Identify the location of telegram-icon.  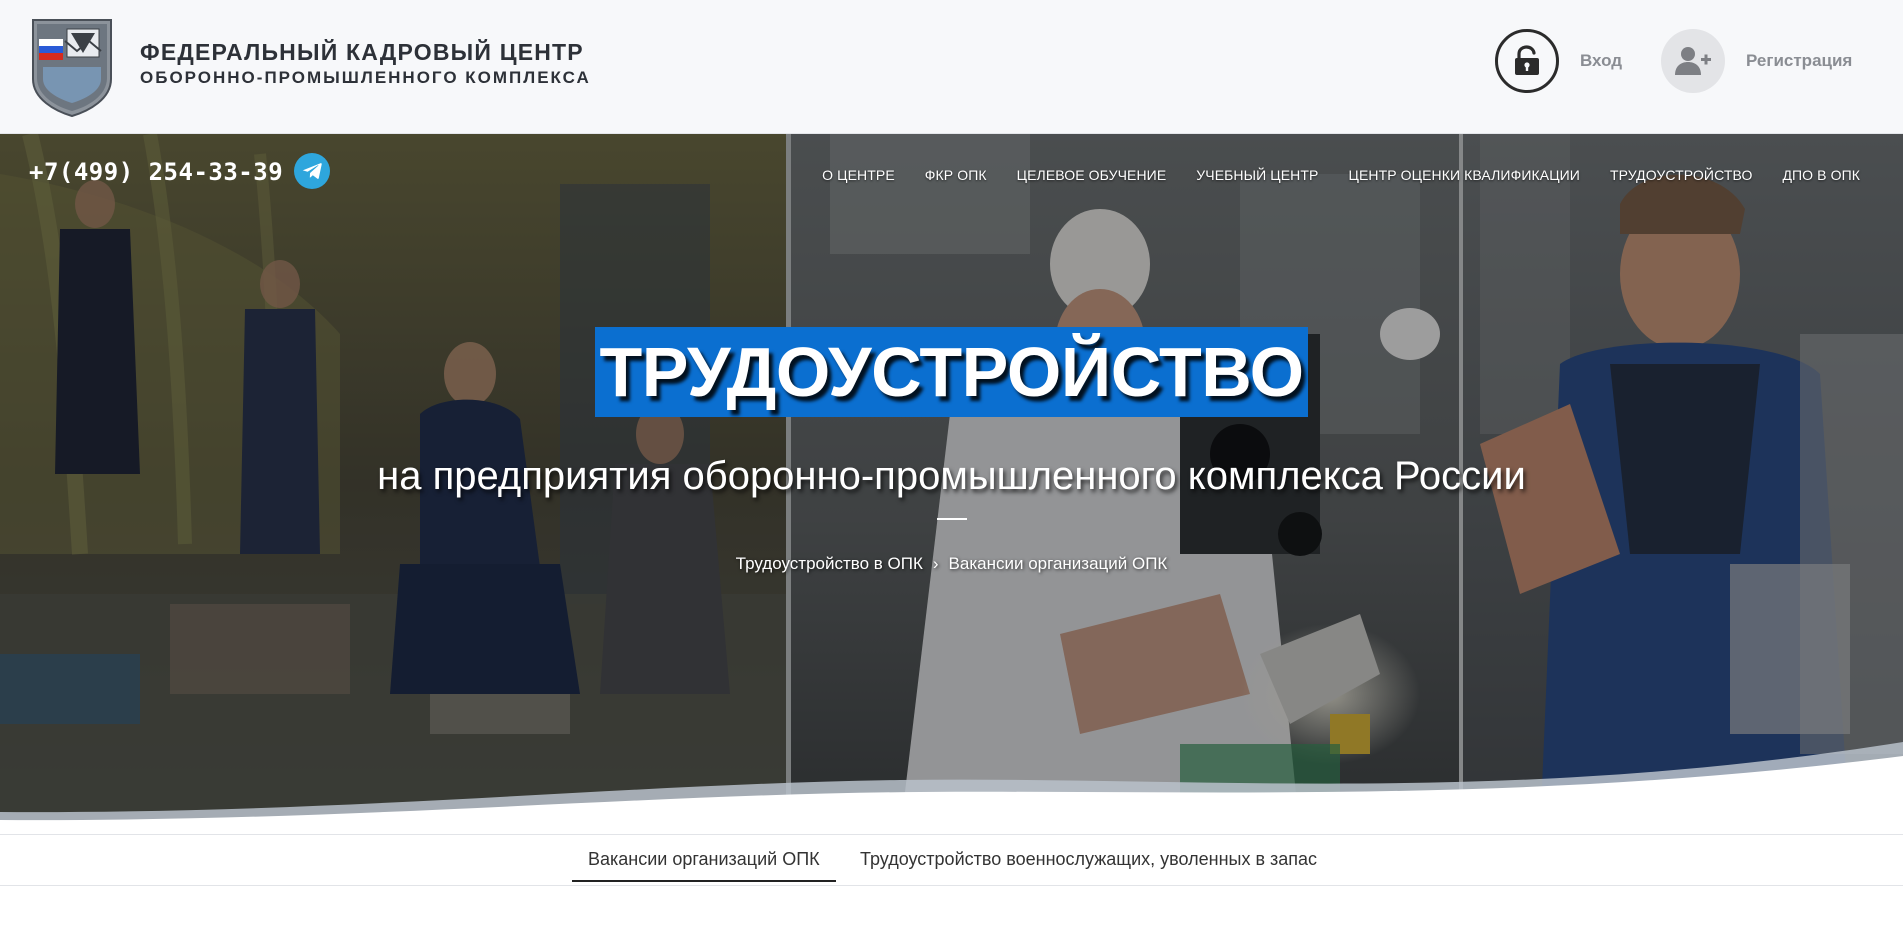
(312, 171).